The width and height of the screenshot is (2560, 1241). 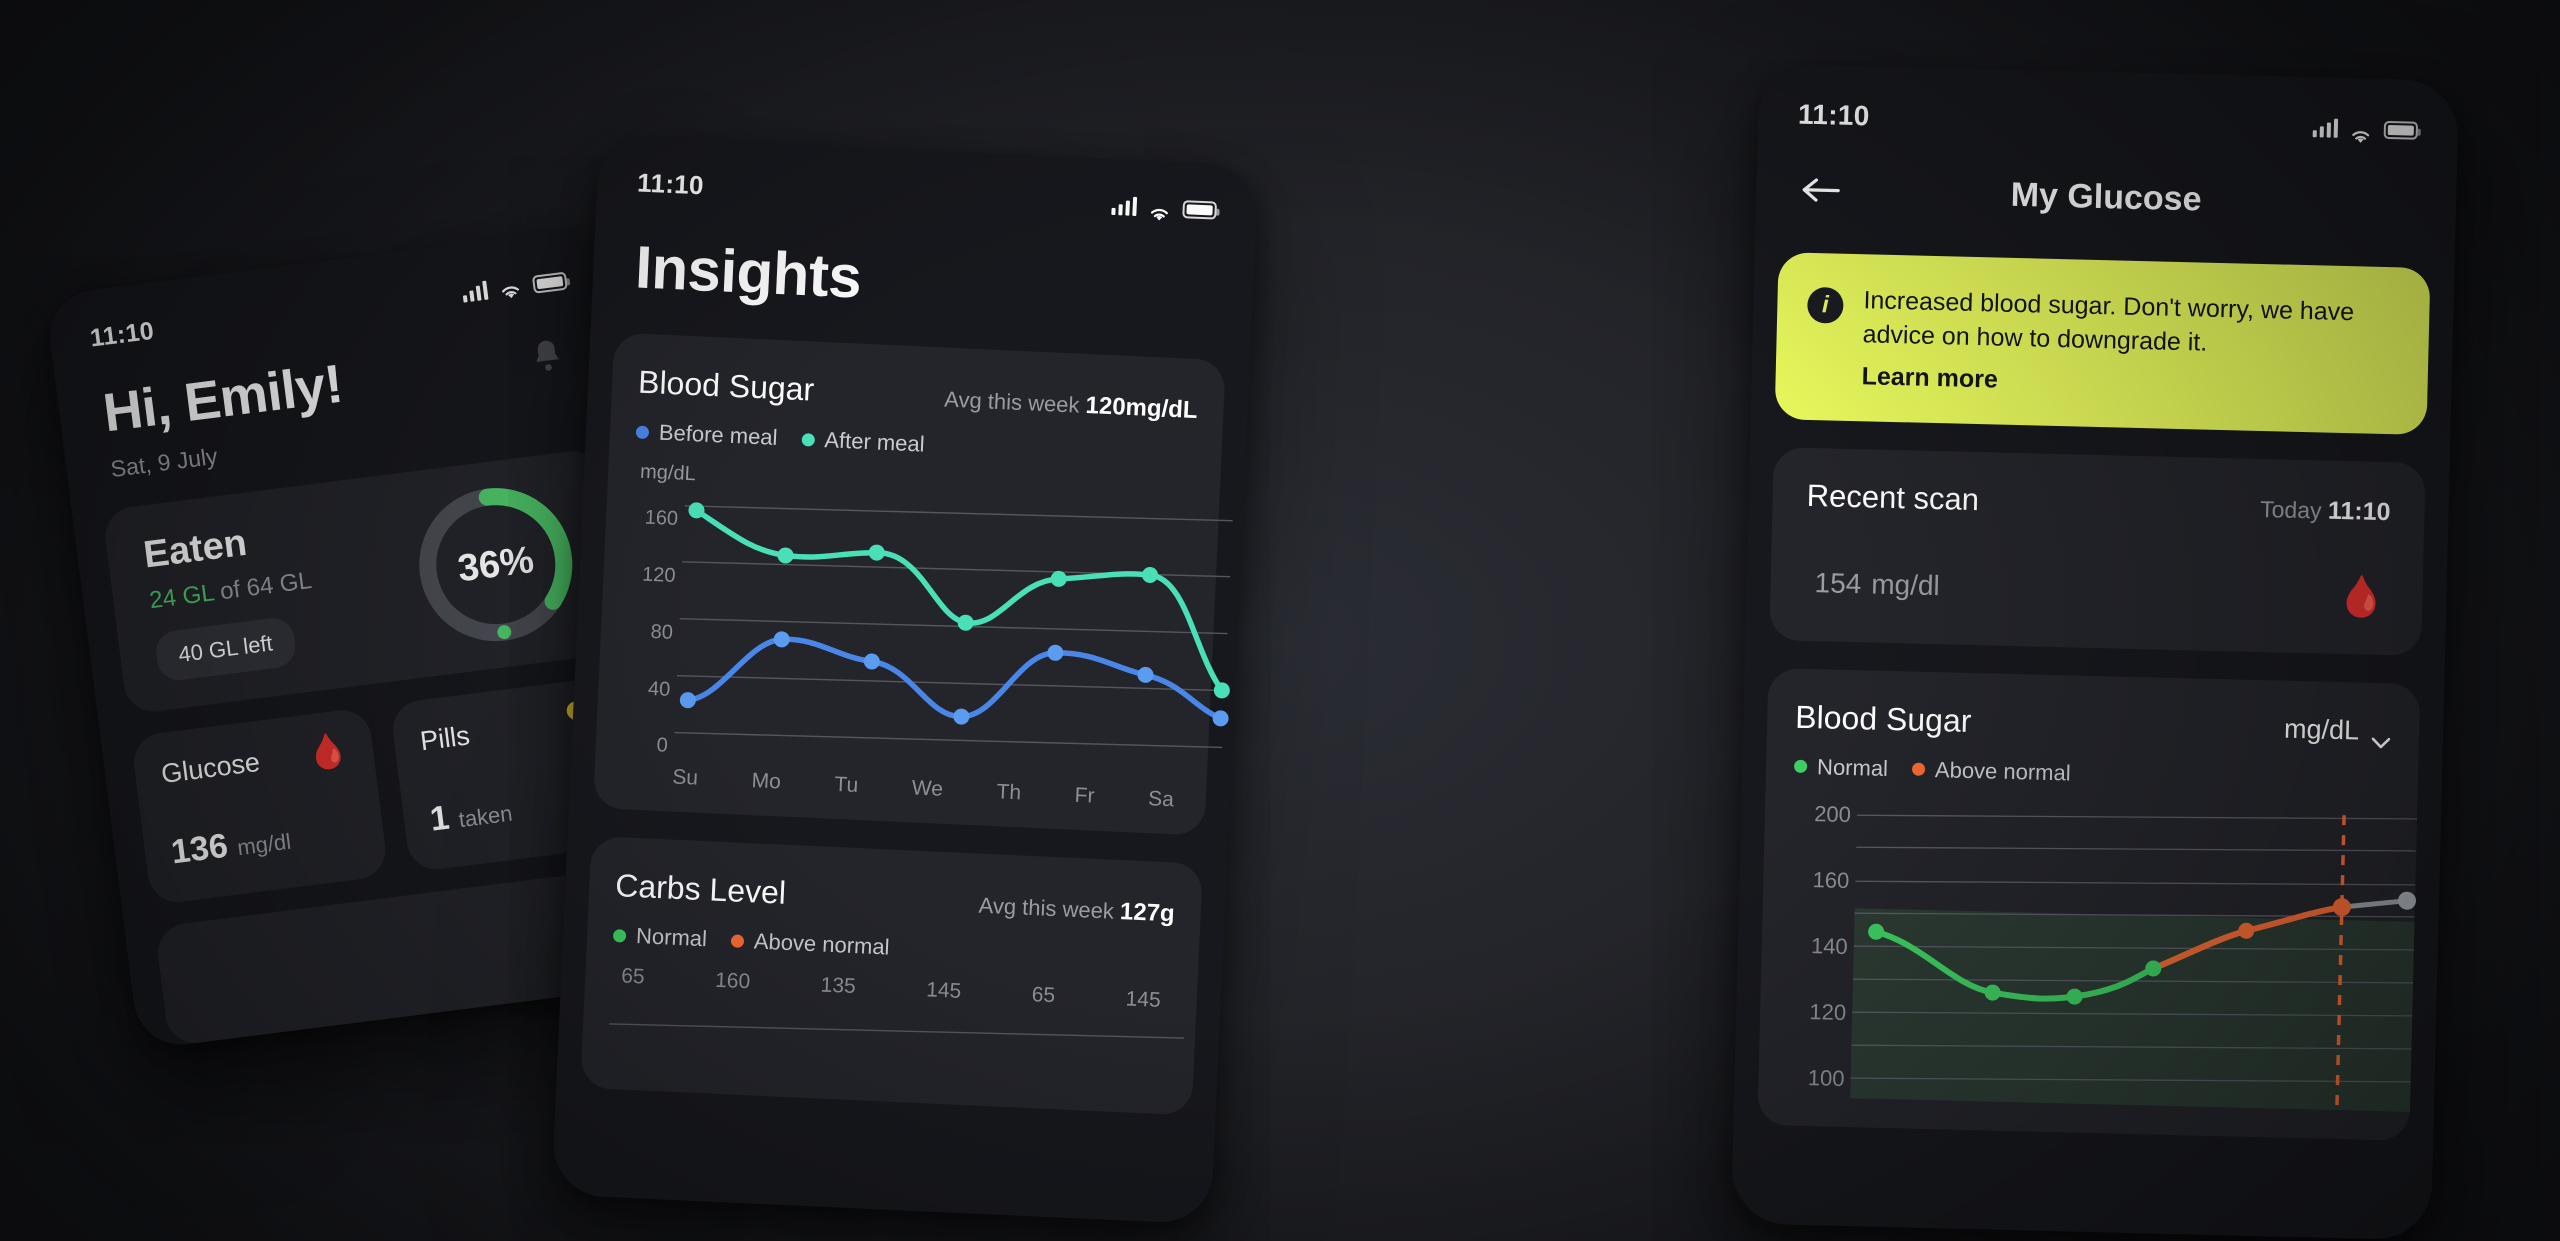 I want to click on page-title: Insights, so click(x=748, y=272).